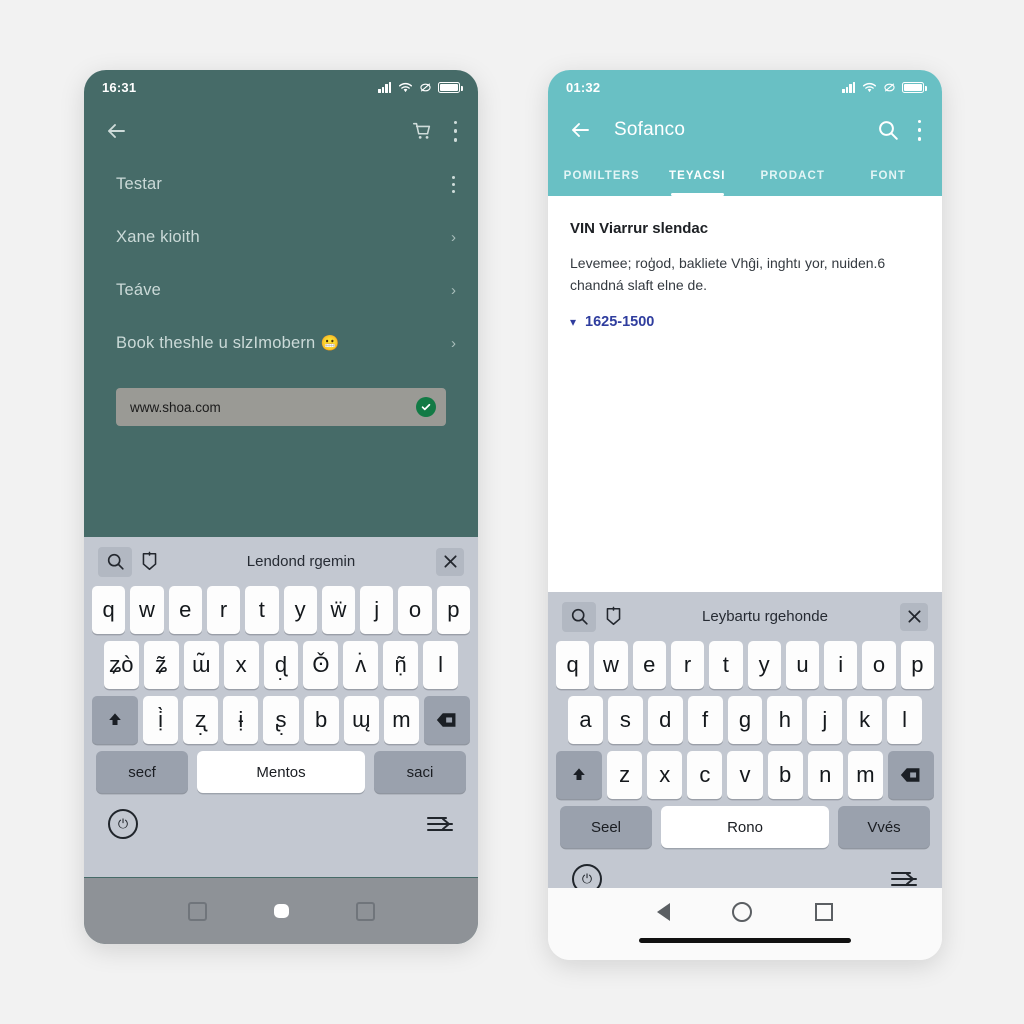 This screenshot has height=1024, width=1024. I want to click on key: ʑ̃, so click(161, 665).